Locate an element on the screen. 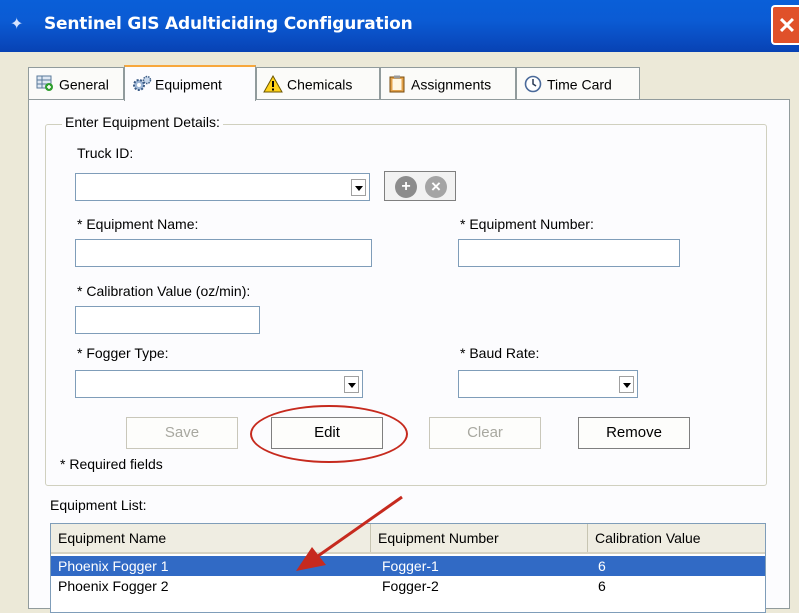 The height and width of the screenshot is (613, 799). tab-equipment: Equipment is located at coordinates (190, 83).